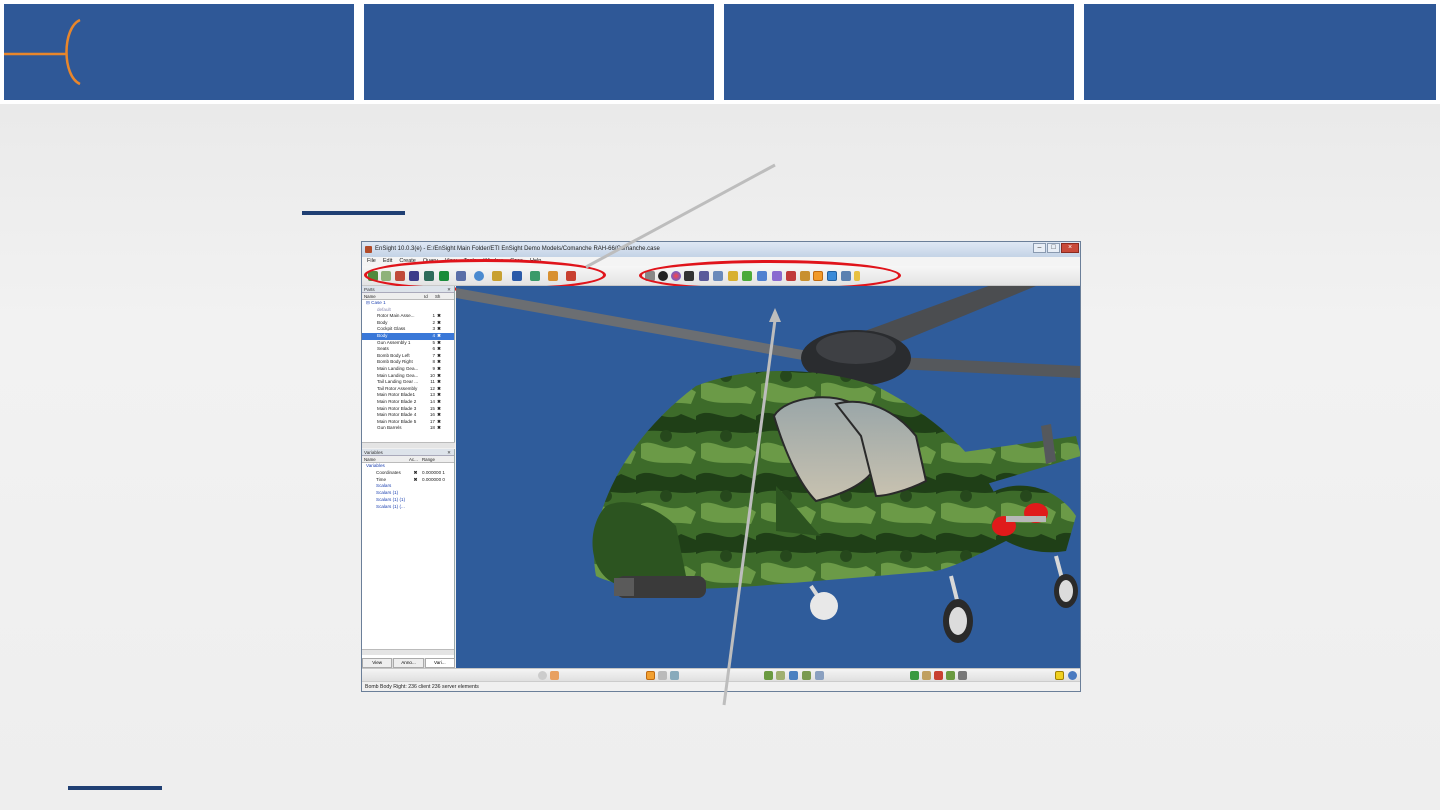 The width and height of the screenshot is (1440, 810). Describe the element at coordinates (775, 315) in the screenshot. I see `pointer-arrow-icon` at that location.